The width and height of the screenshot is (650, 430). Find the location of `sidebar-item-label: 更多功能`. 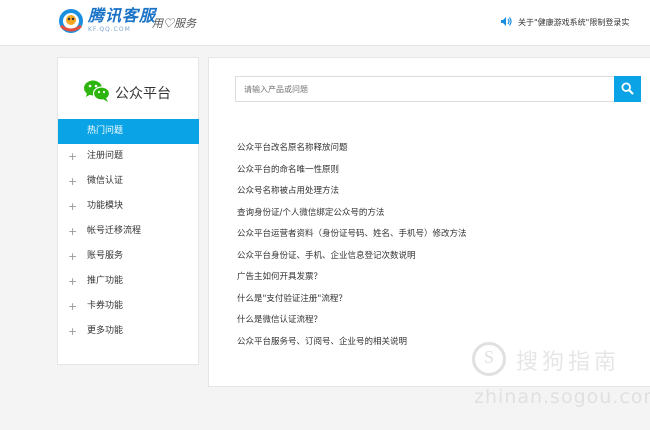

sidebar-item-label: 更多功能 is located at coordinates (105, 331).